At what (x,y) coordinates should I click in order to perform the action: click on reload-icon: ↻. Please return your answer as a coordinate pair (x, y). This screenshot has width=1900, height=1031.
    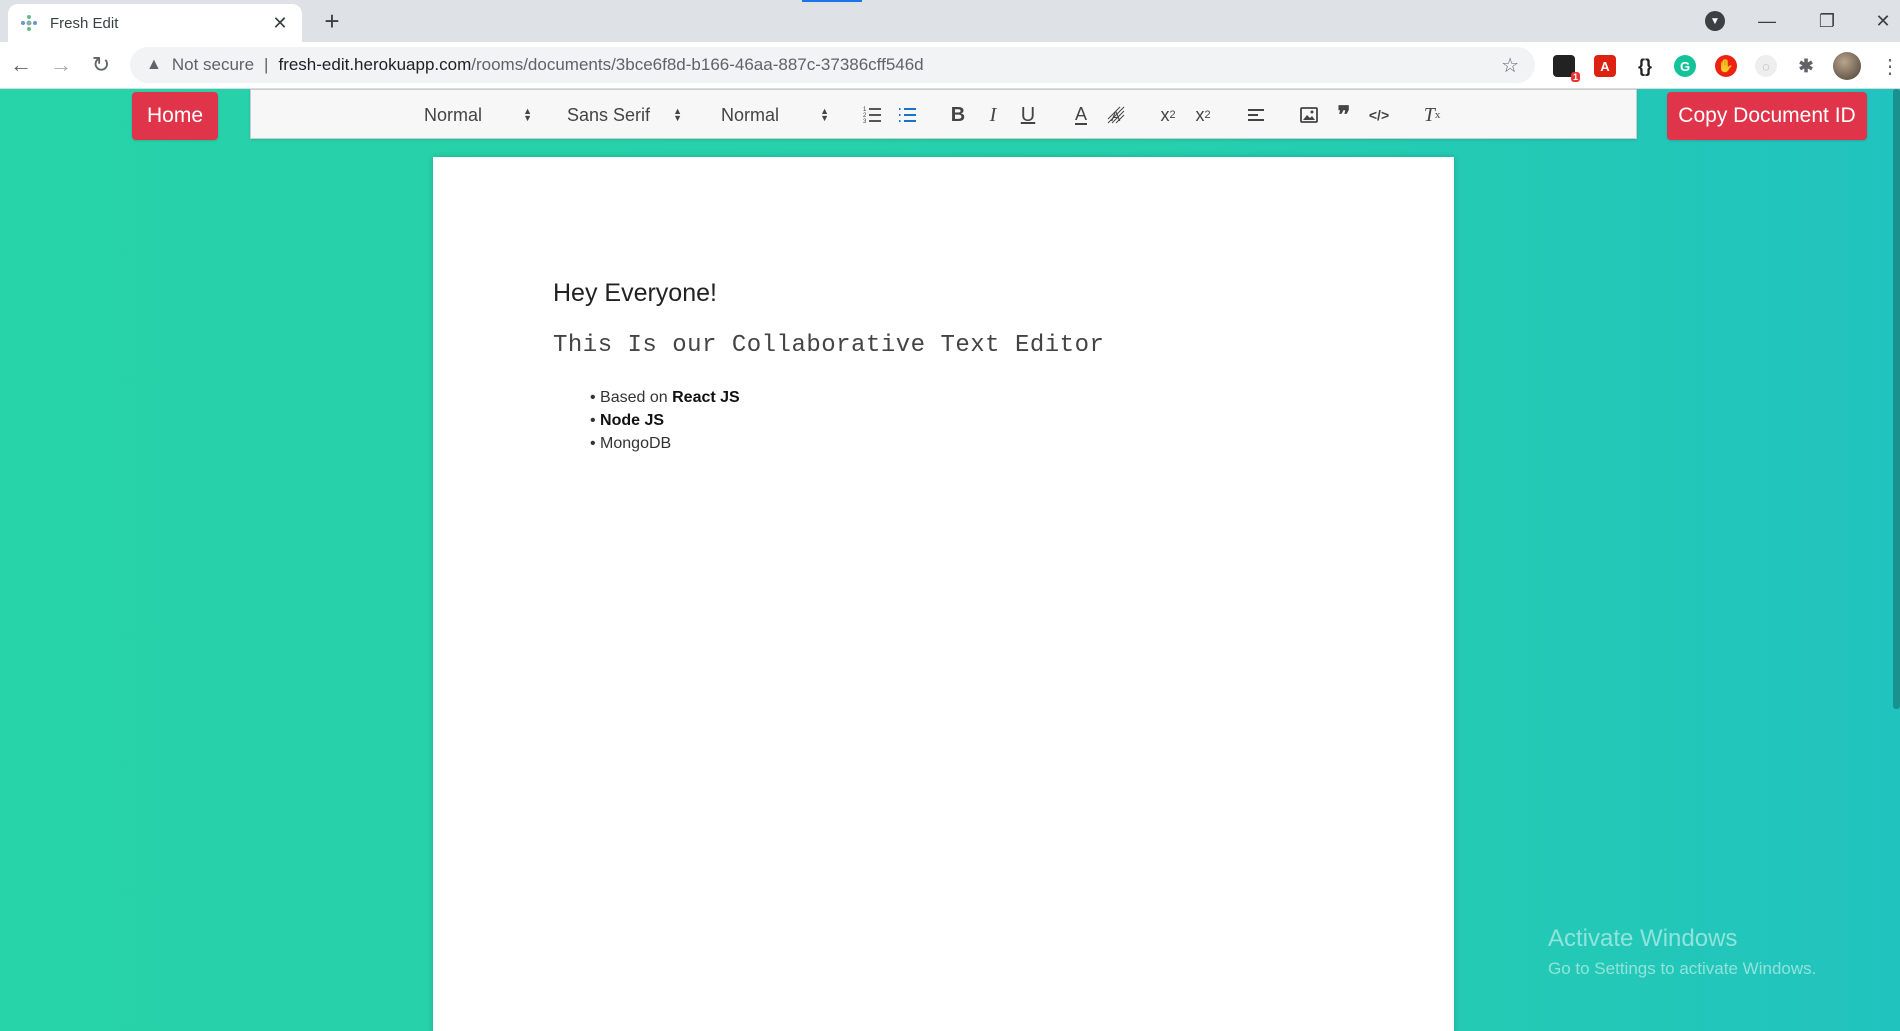
    Looking at the image, I should click on (101, 65).